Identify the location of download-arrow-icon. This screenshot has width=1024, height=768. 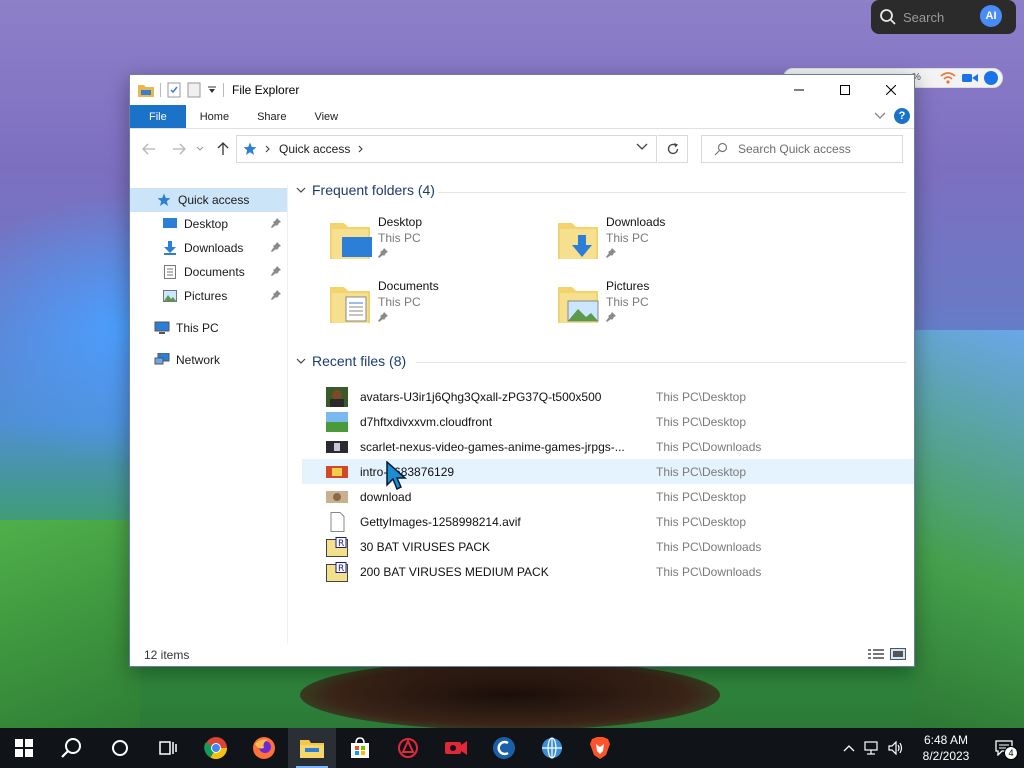
(170, 248).